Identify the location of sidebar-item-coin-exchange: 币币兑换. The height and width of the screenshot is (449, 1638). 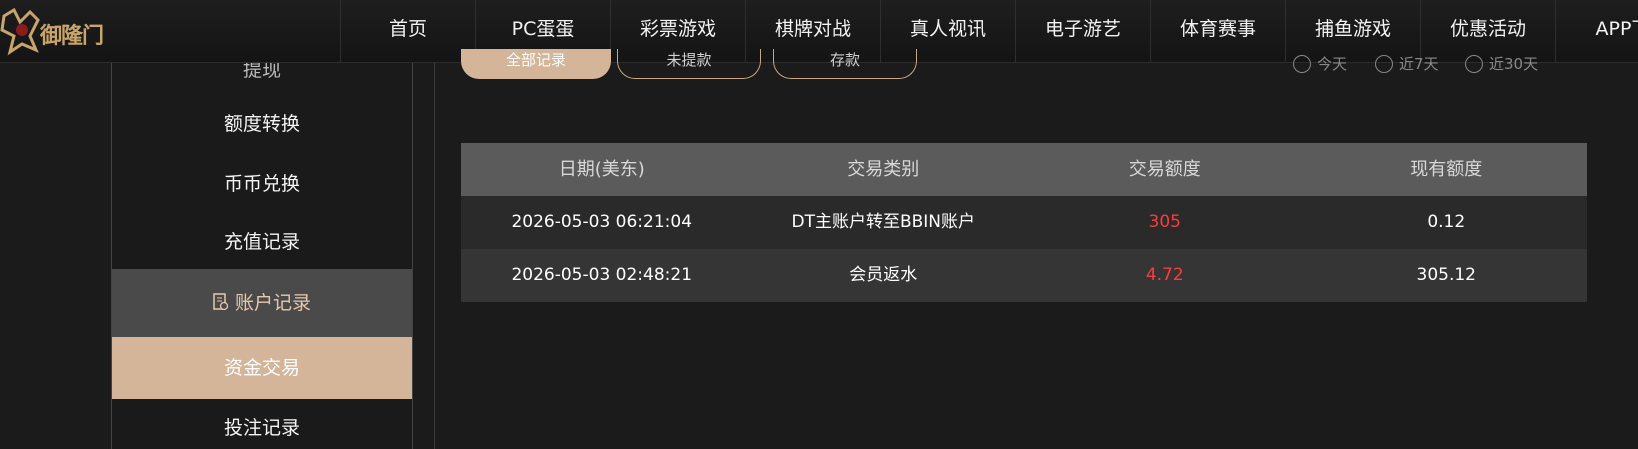
(262, 184).